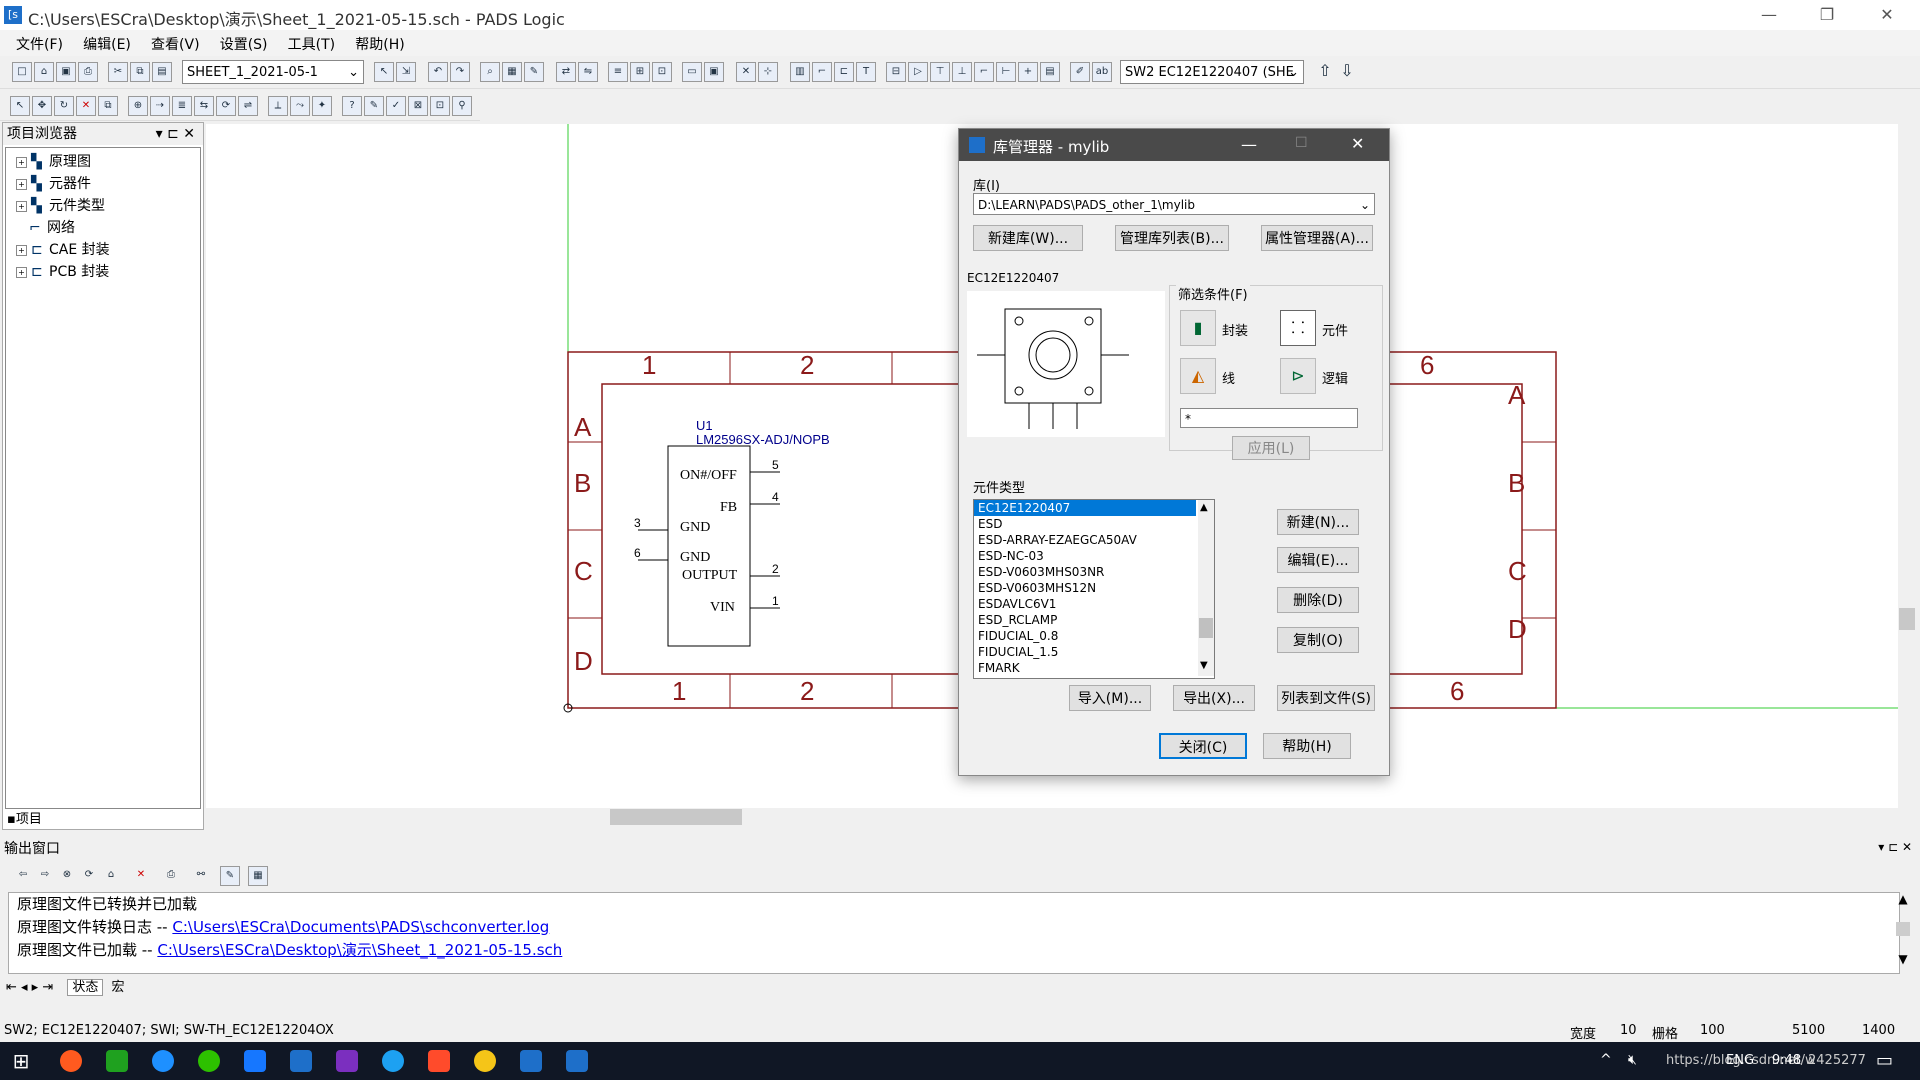 This screenshot has height=1080, width=1920. Describe the element at coordinates (1174, 204) in the screenshot. I see `library-select: D:\LEARN\PADS\PADS_other_1\mylib ⌄` at that location.